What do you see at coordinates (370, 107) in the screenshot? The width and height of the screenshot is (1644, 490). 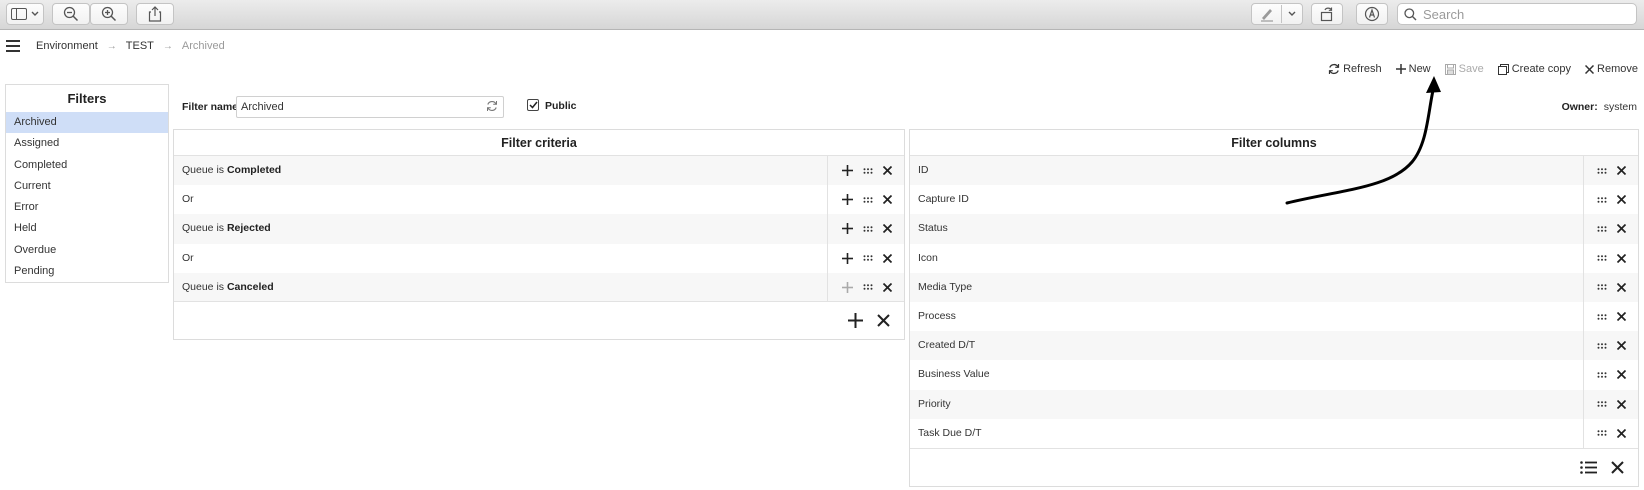 I see `filter-name-input` at bounding box center [370, 107].